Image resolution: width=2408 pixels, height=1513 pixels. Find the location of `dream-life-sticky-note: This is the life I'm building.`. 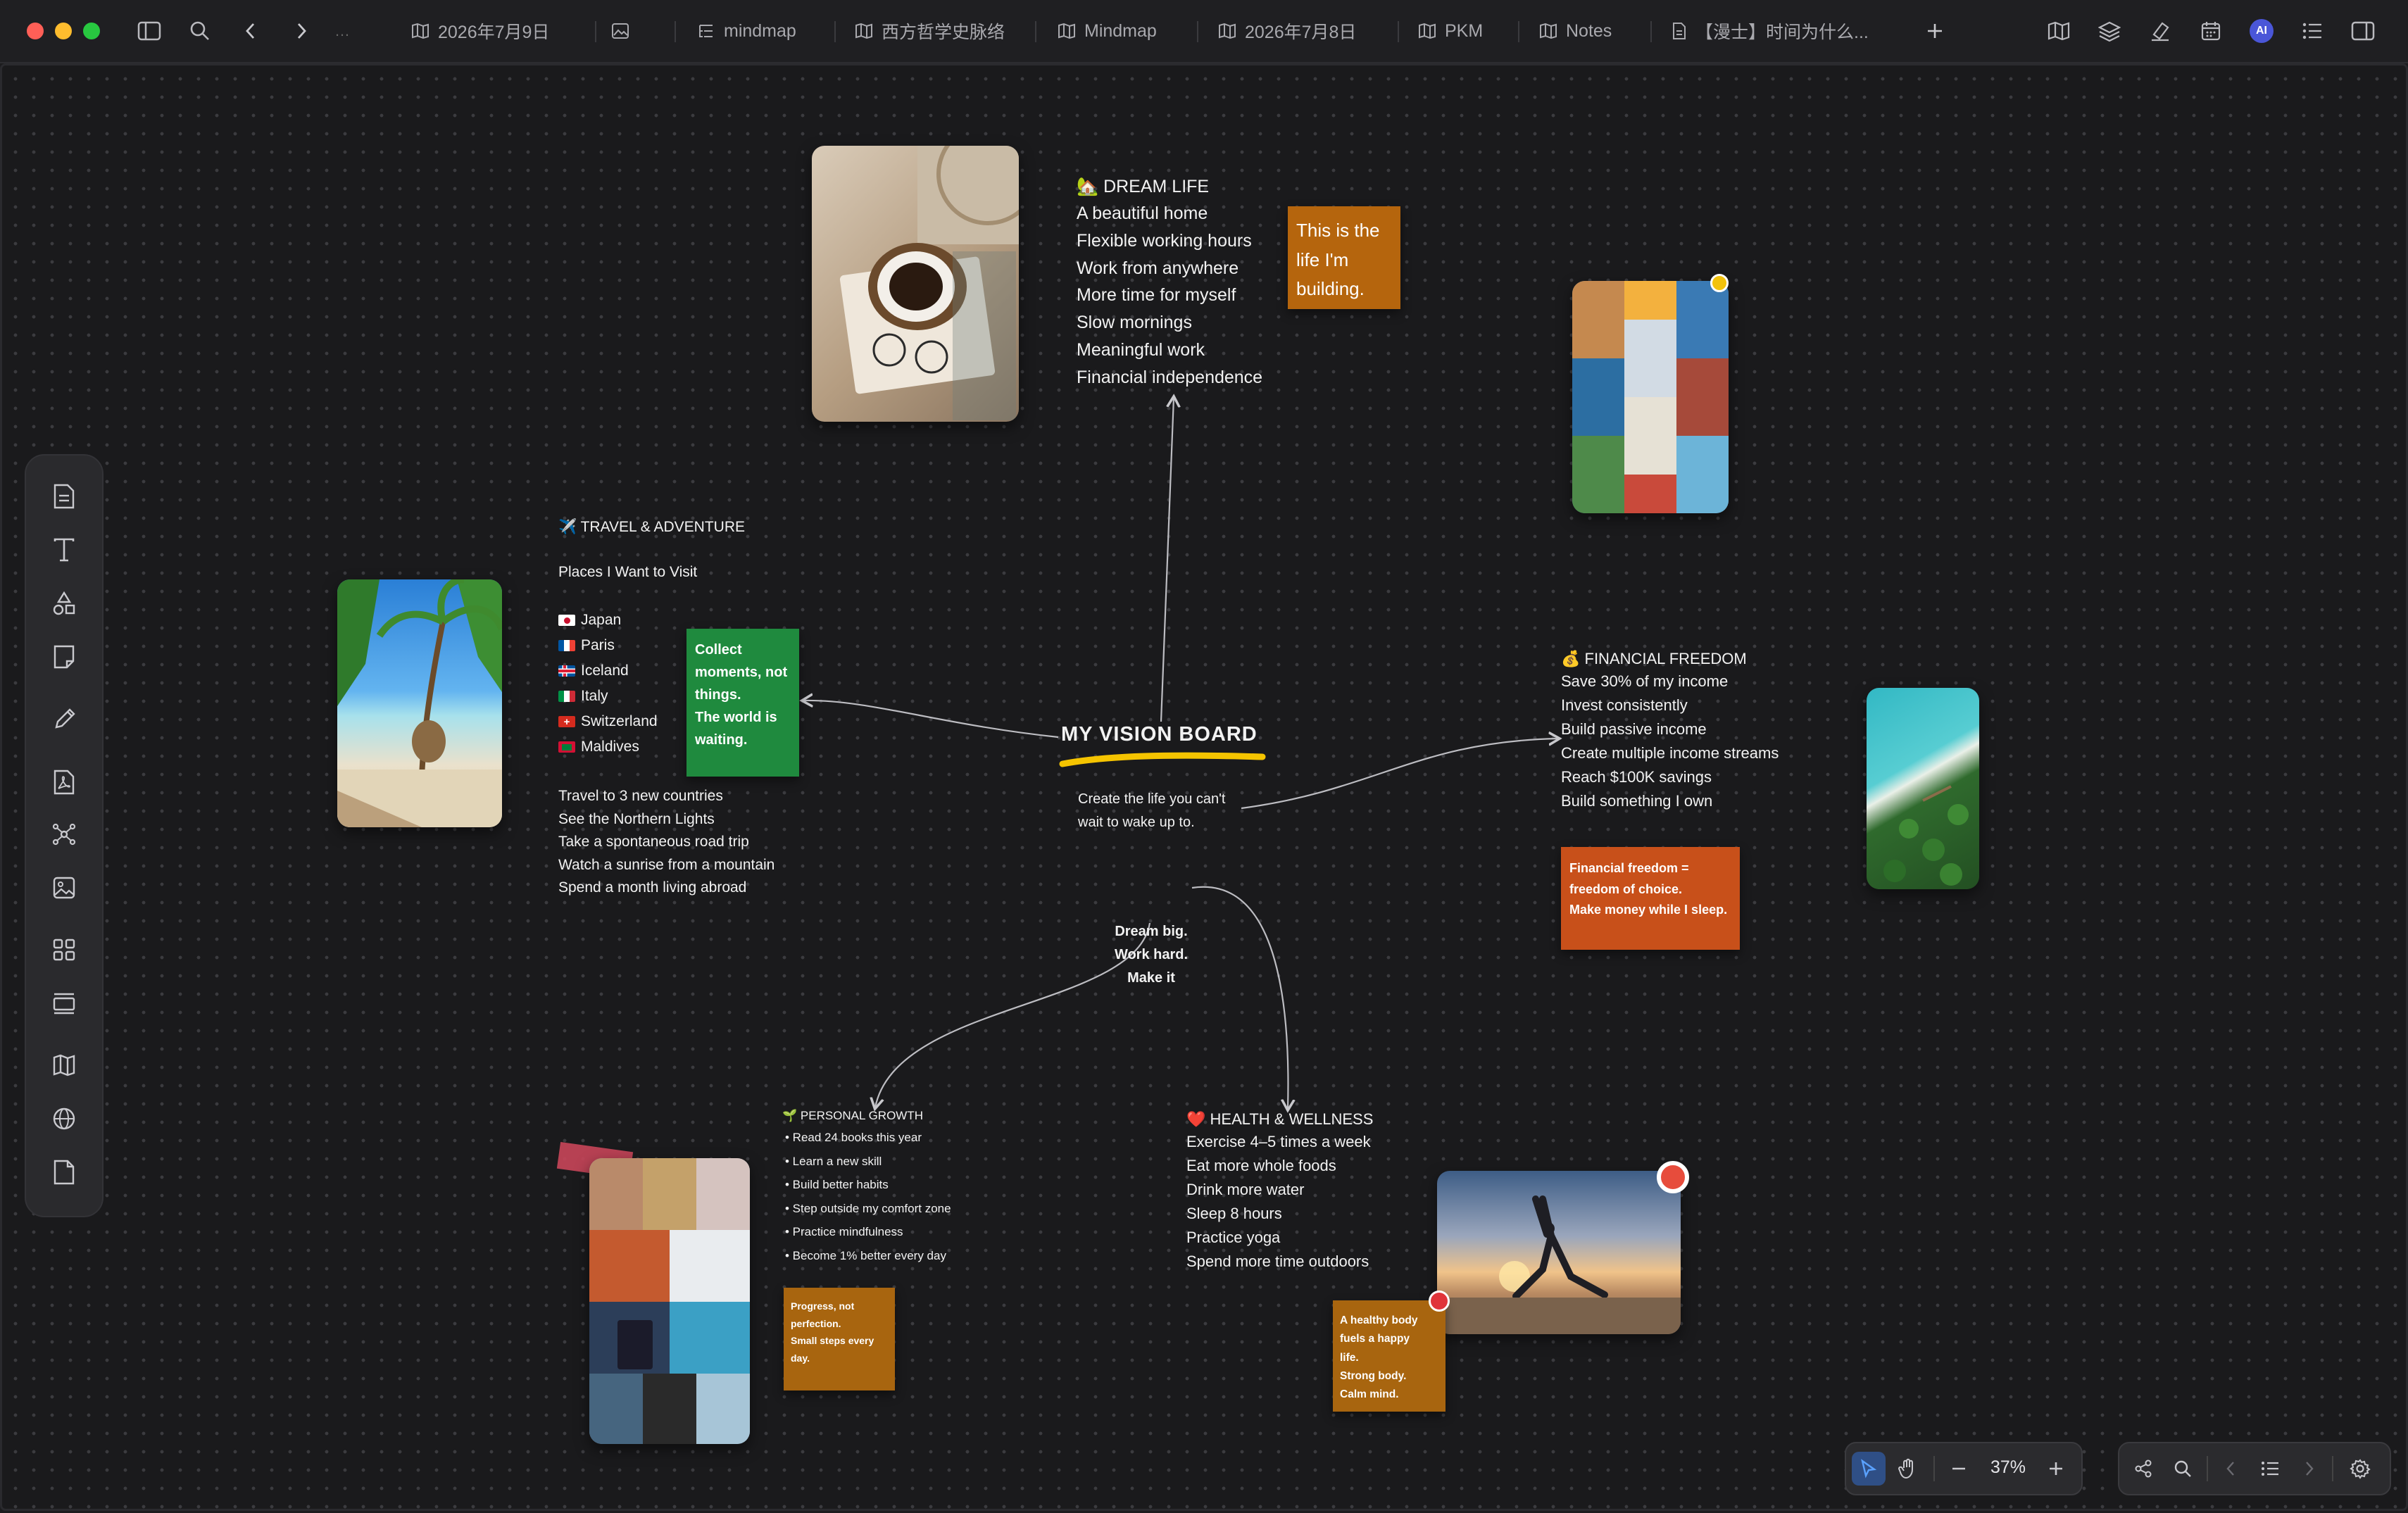

dream-life-sticky-note: This is the life I'm building. is located at coordinates (1344, 257).